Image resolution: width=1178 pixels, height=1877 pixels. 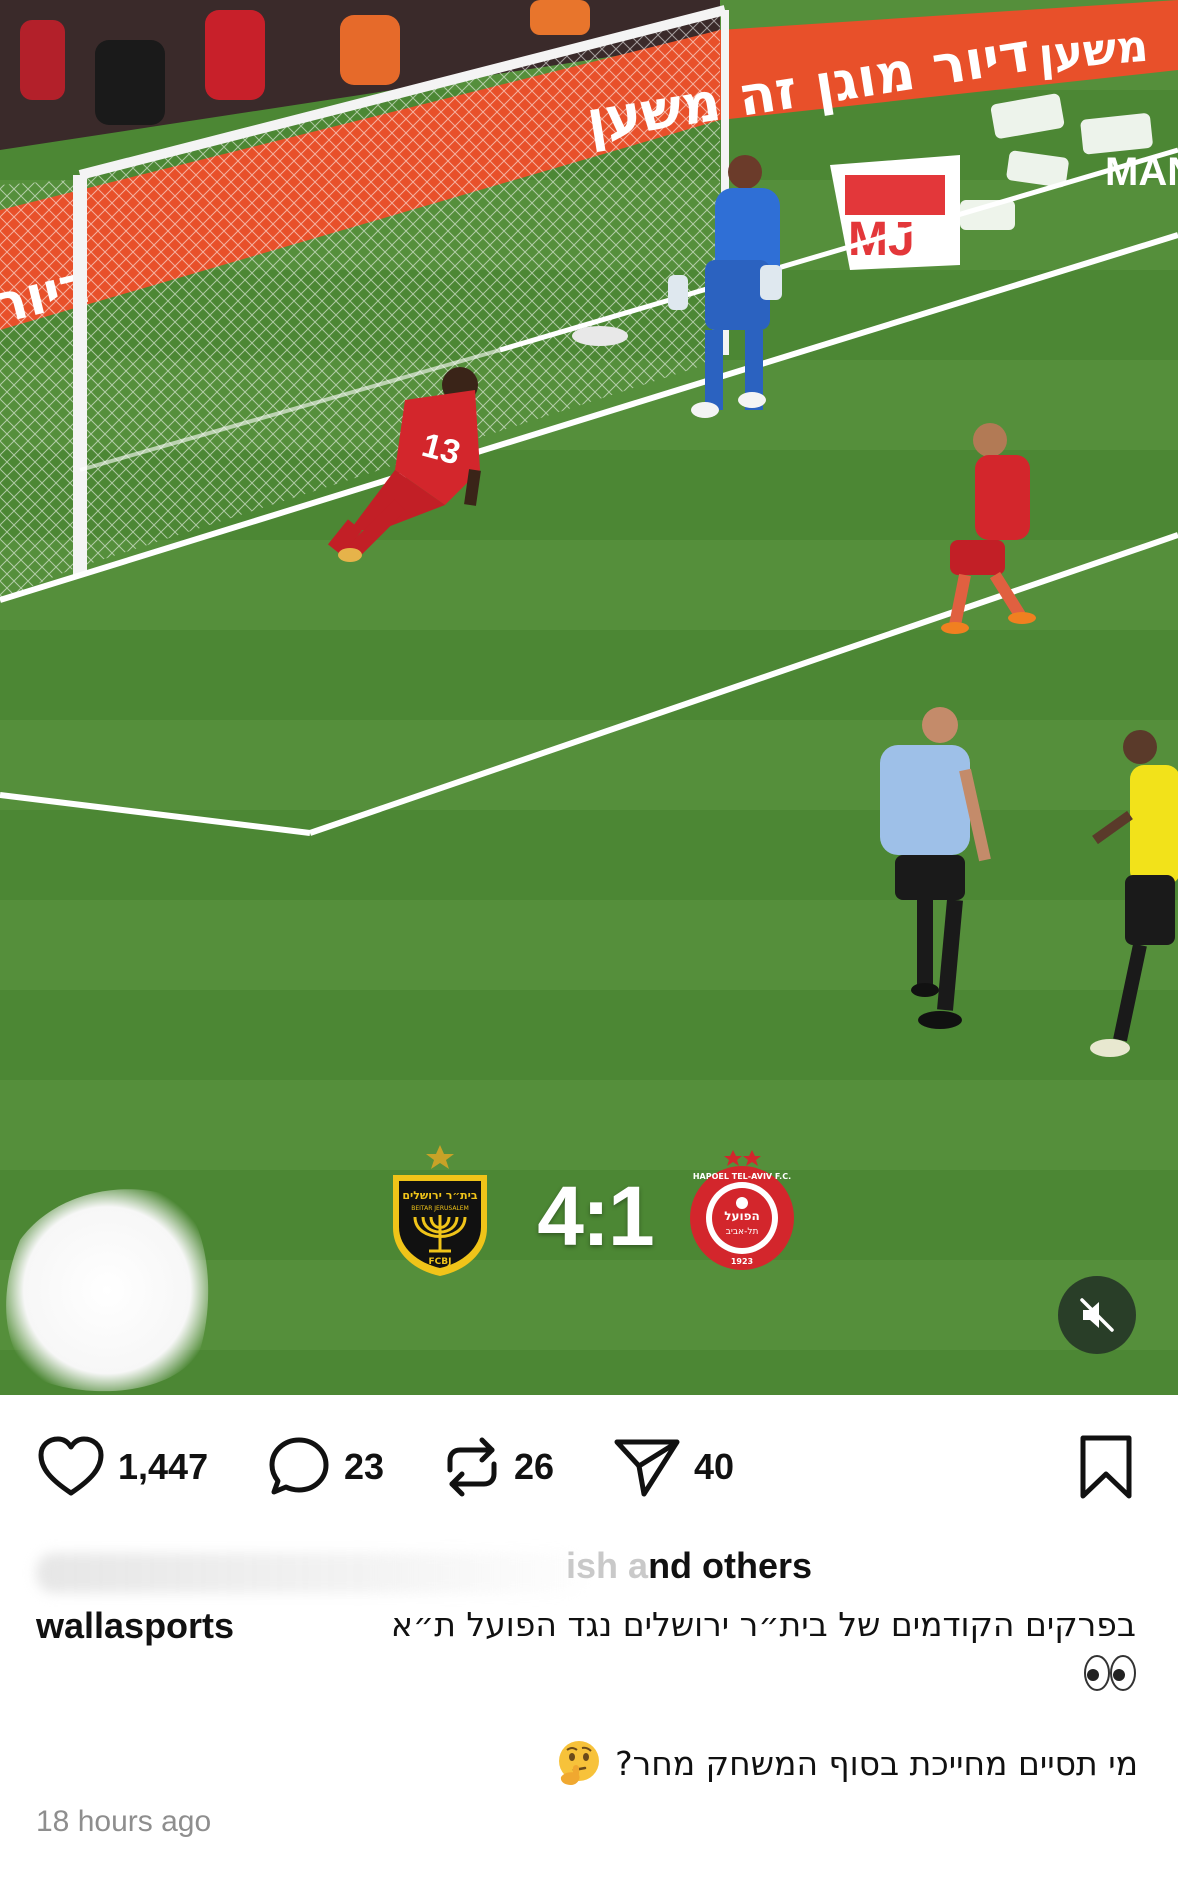 I want to click on post-actions: 1,447 23 26 40, so click(x=589, y=1467).